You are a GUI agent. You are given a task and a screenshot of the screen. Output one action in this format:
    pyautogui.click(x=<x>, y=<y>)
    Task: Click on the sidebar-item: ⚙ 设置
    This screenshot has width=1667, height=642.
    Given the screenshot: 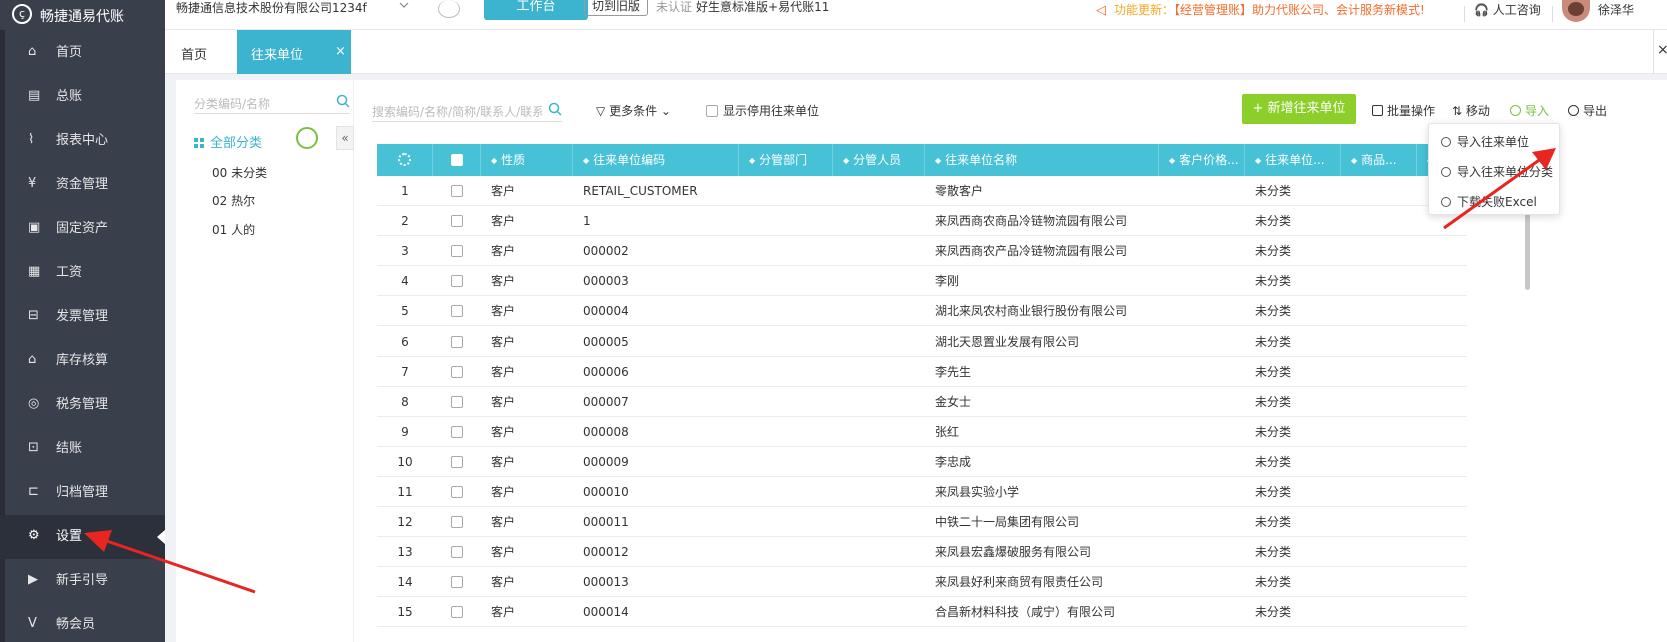 What is the action you would take?
    pyautogui.click(x=82, y=537)
    